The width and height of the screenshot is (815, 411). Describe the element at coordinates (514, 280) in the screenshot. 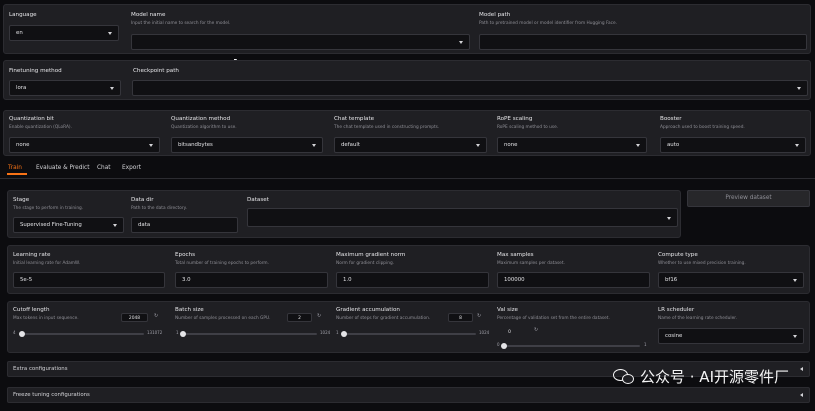

I see `max-samples-value: 100000` at that location.